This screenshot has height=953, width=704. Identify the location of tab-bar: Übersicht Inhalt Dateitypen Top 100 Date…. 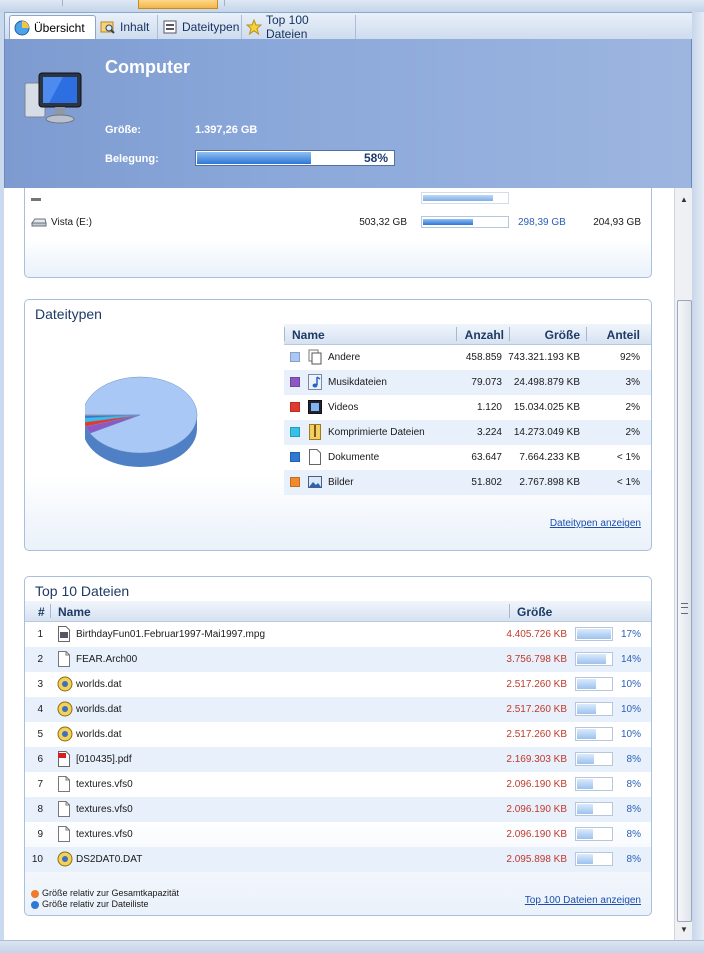
(350, 26).